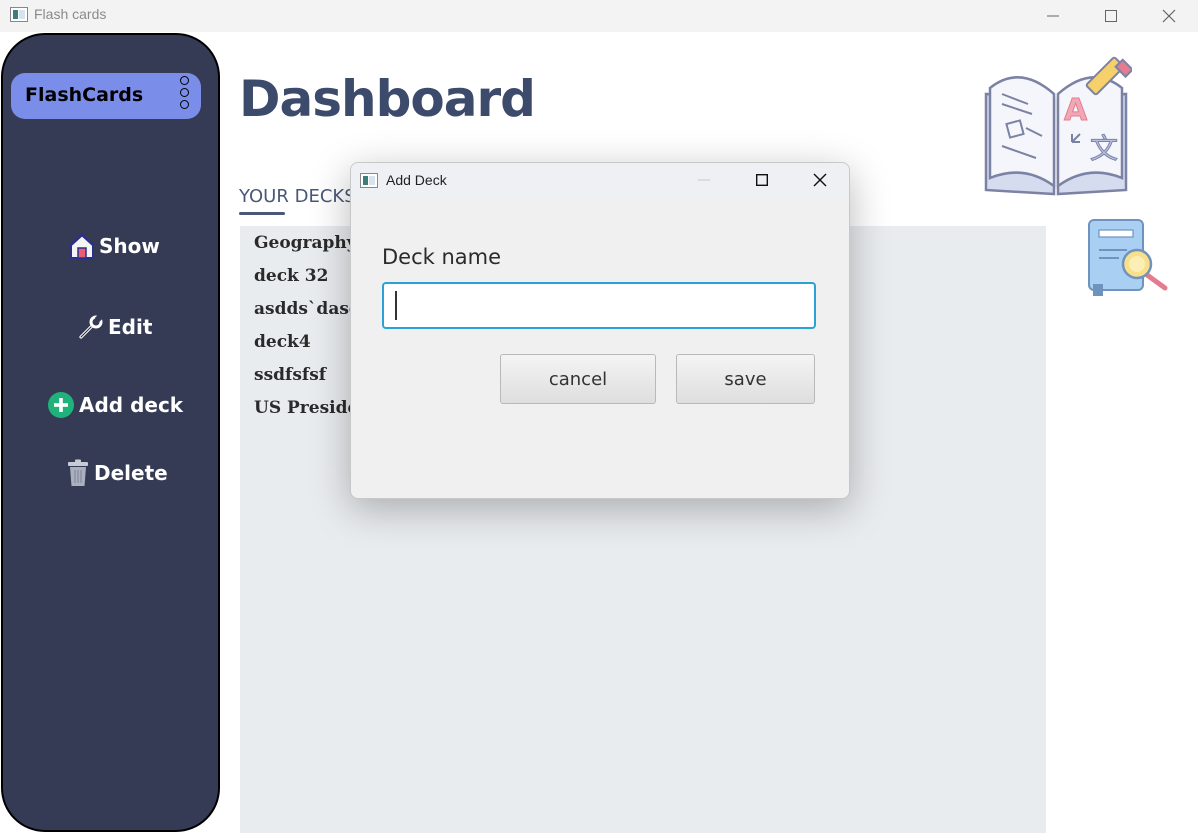 This screenshot has width=1198, height=833. I want to click on window-title: Flash cards, so click(70, 14).